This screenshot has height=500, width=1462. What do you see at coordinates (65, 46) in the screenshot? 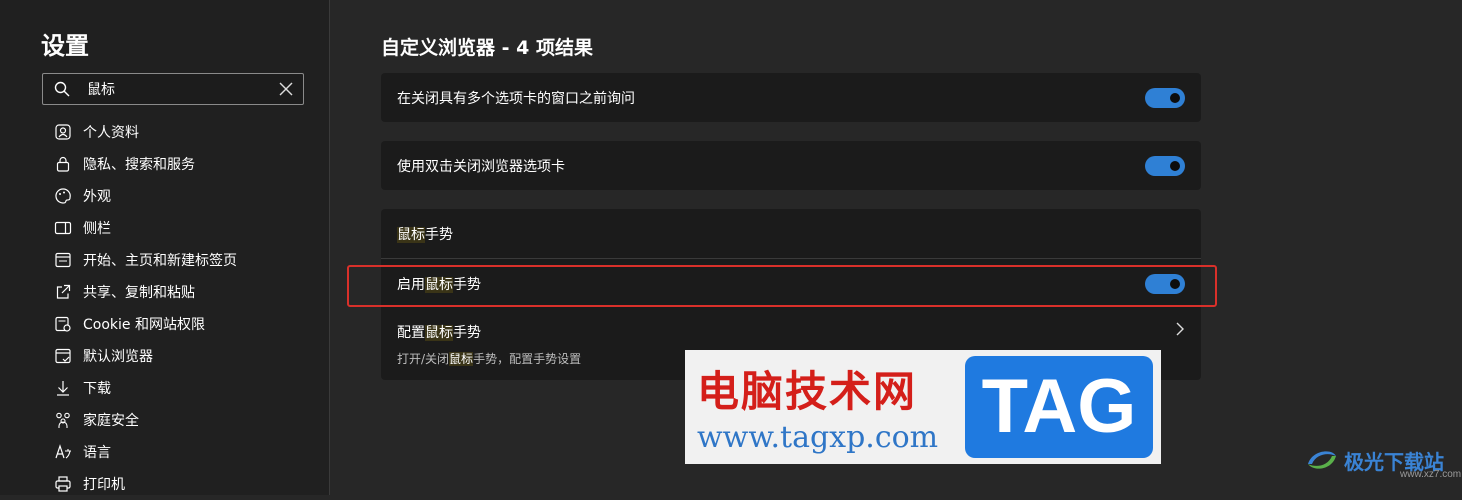
I see `settings-title: 设置` at bounding box center [65, 46].